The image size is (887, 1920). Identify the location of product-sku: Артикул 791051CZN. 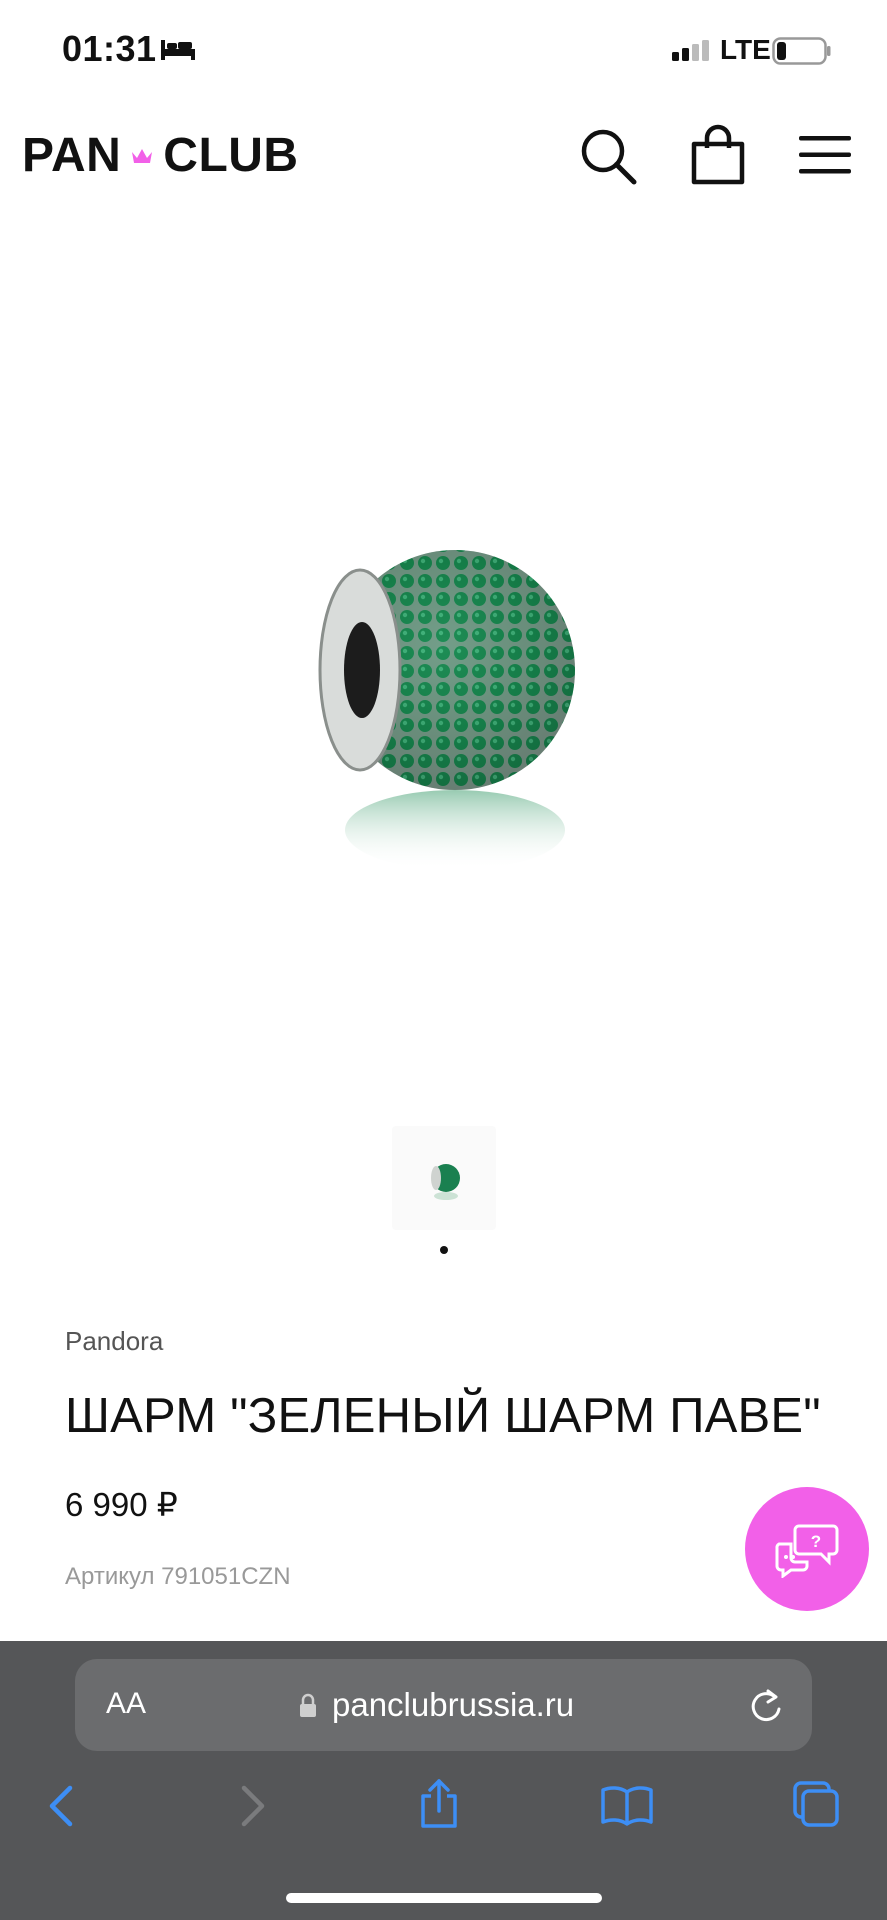
(178, 1576).